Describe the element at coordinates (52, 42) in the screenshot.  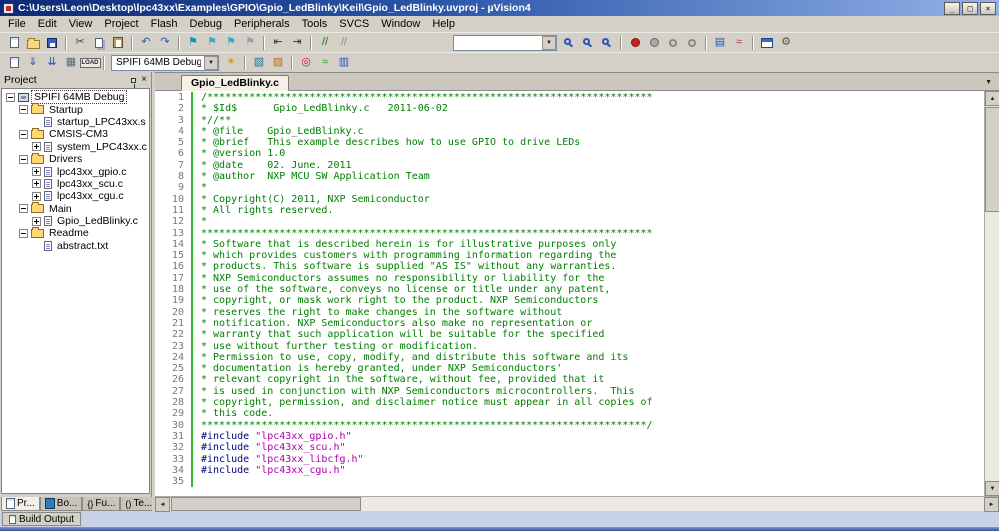
I see `save-button` at that location.